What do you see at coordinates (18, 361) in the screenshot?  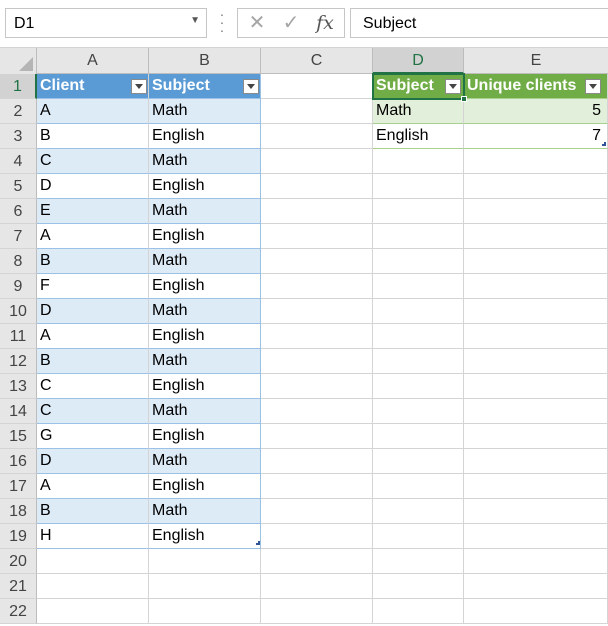 I see `row-header: 12` at bounding box center [18, 361].